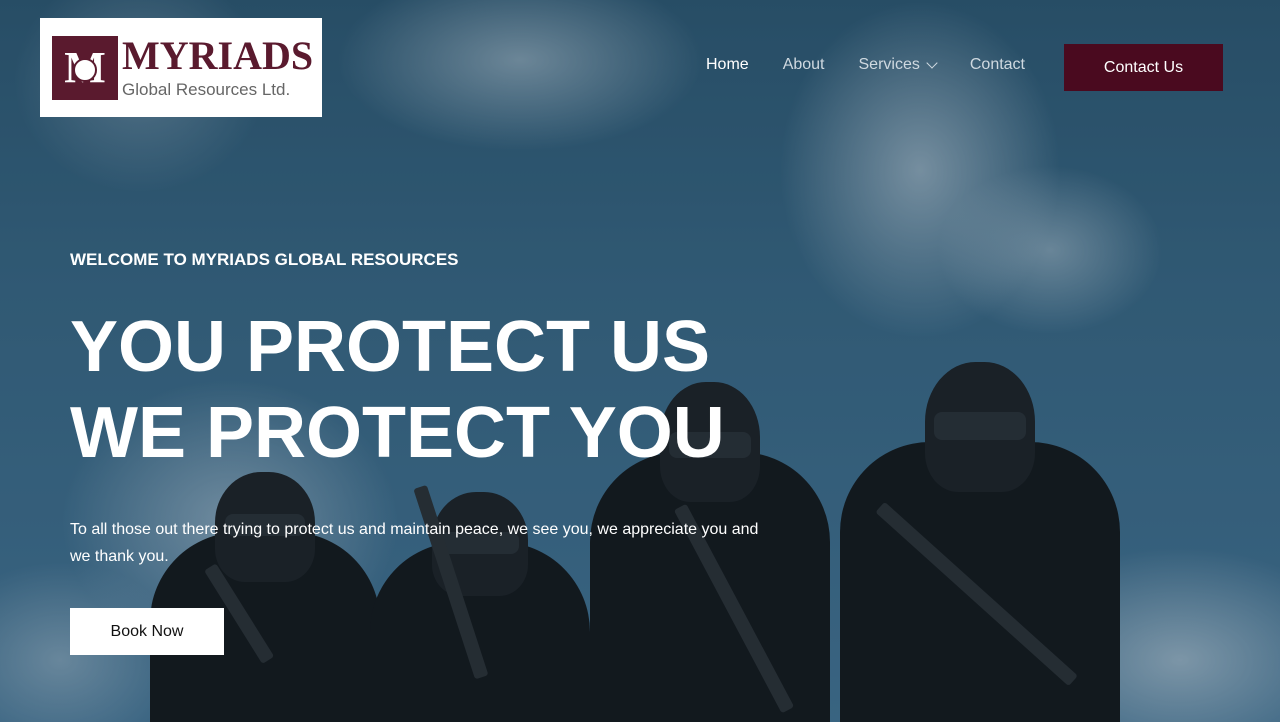  What do you see at coordinates (1143, 67) in the screenshot?
I see `contact-us-button: Contact Us` at bounding box center [1143, 67].